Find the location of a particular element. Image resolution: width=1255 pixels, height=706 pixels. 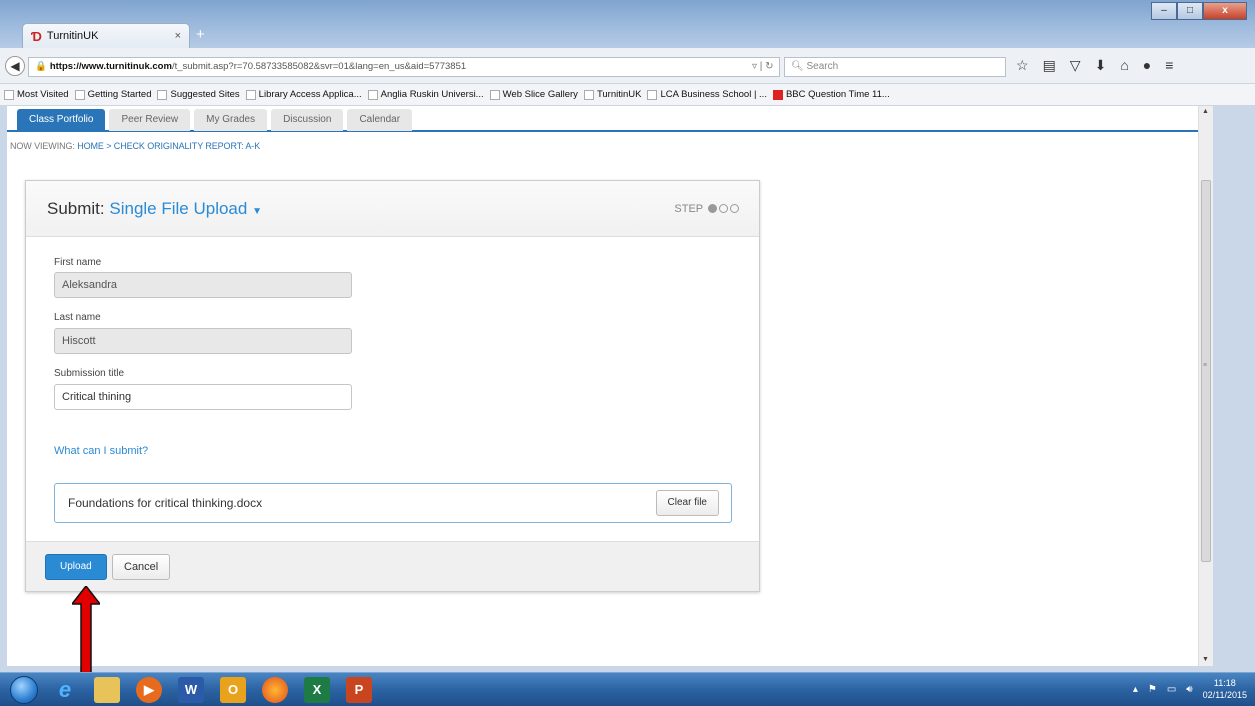

scroll-down-icon: ▼ is located at coordinates (1205, 659).